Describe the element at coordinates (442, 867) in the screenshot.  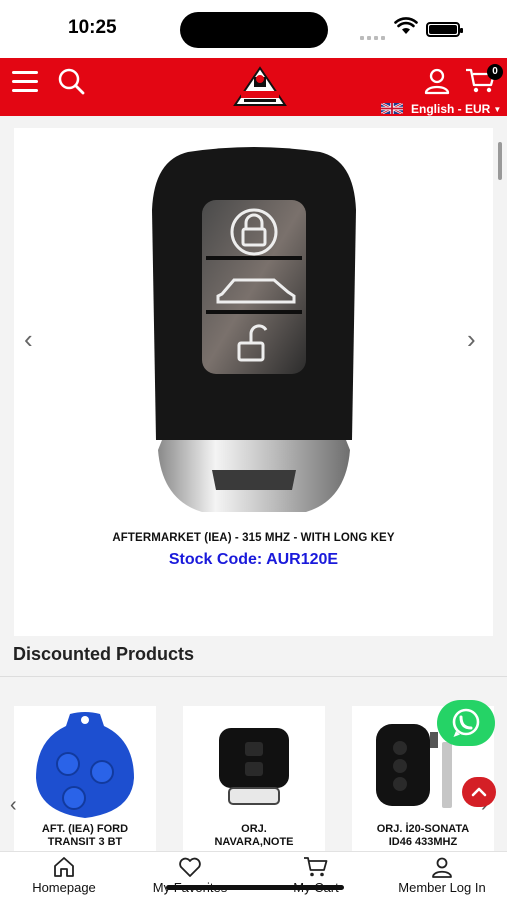
I see `user-icon` at that location.